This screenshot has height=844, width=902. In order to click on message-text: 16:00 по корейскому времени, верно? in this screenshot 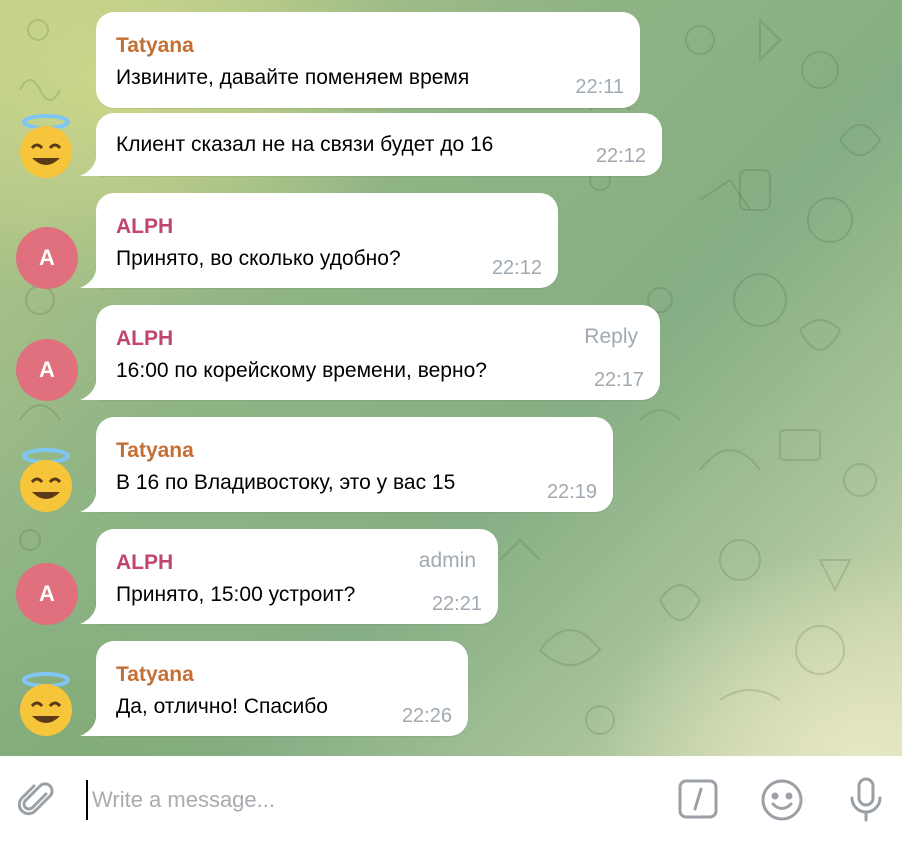, I will do `click(301, 370)`.